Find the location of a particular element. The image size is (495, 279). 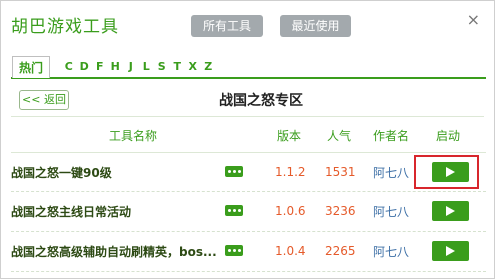

letter-tab: S is located at coordinates (162, 66).